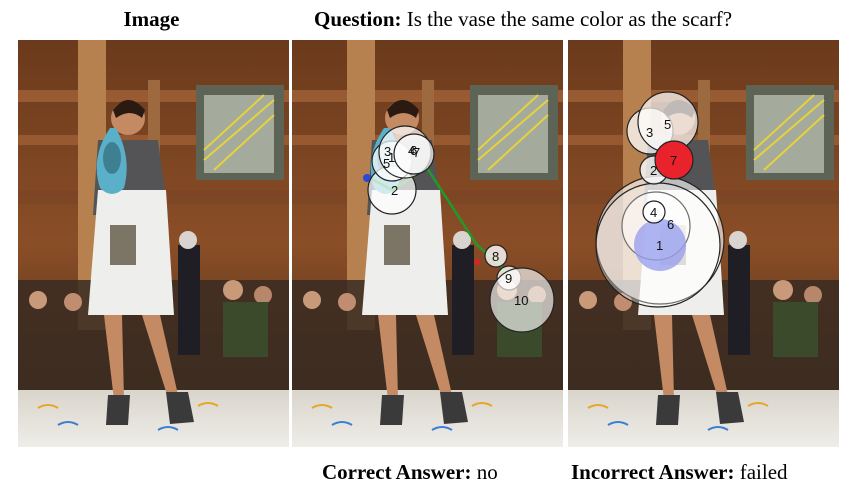  What do you see at coordinates (670, 224) in the screenshot?
I see `glimpse-label-6: 6` at bounding box center [670, 224].